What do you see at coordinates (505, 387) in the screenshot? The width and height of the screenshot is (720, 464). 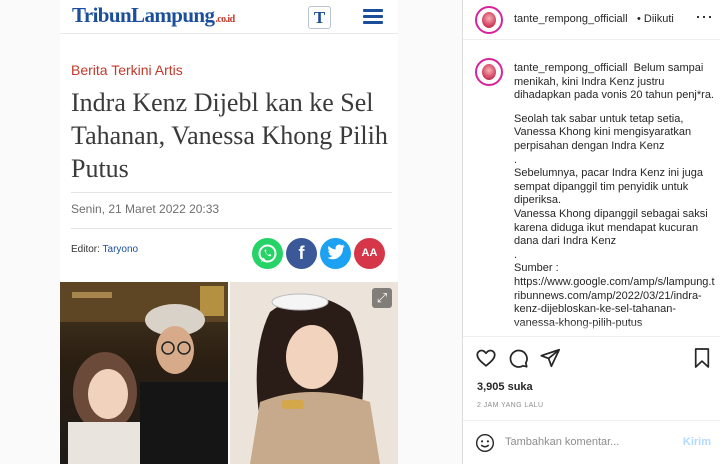 I see `like-count: 3,905 suka` at bounding box center [505, 387].